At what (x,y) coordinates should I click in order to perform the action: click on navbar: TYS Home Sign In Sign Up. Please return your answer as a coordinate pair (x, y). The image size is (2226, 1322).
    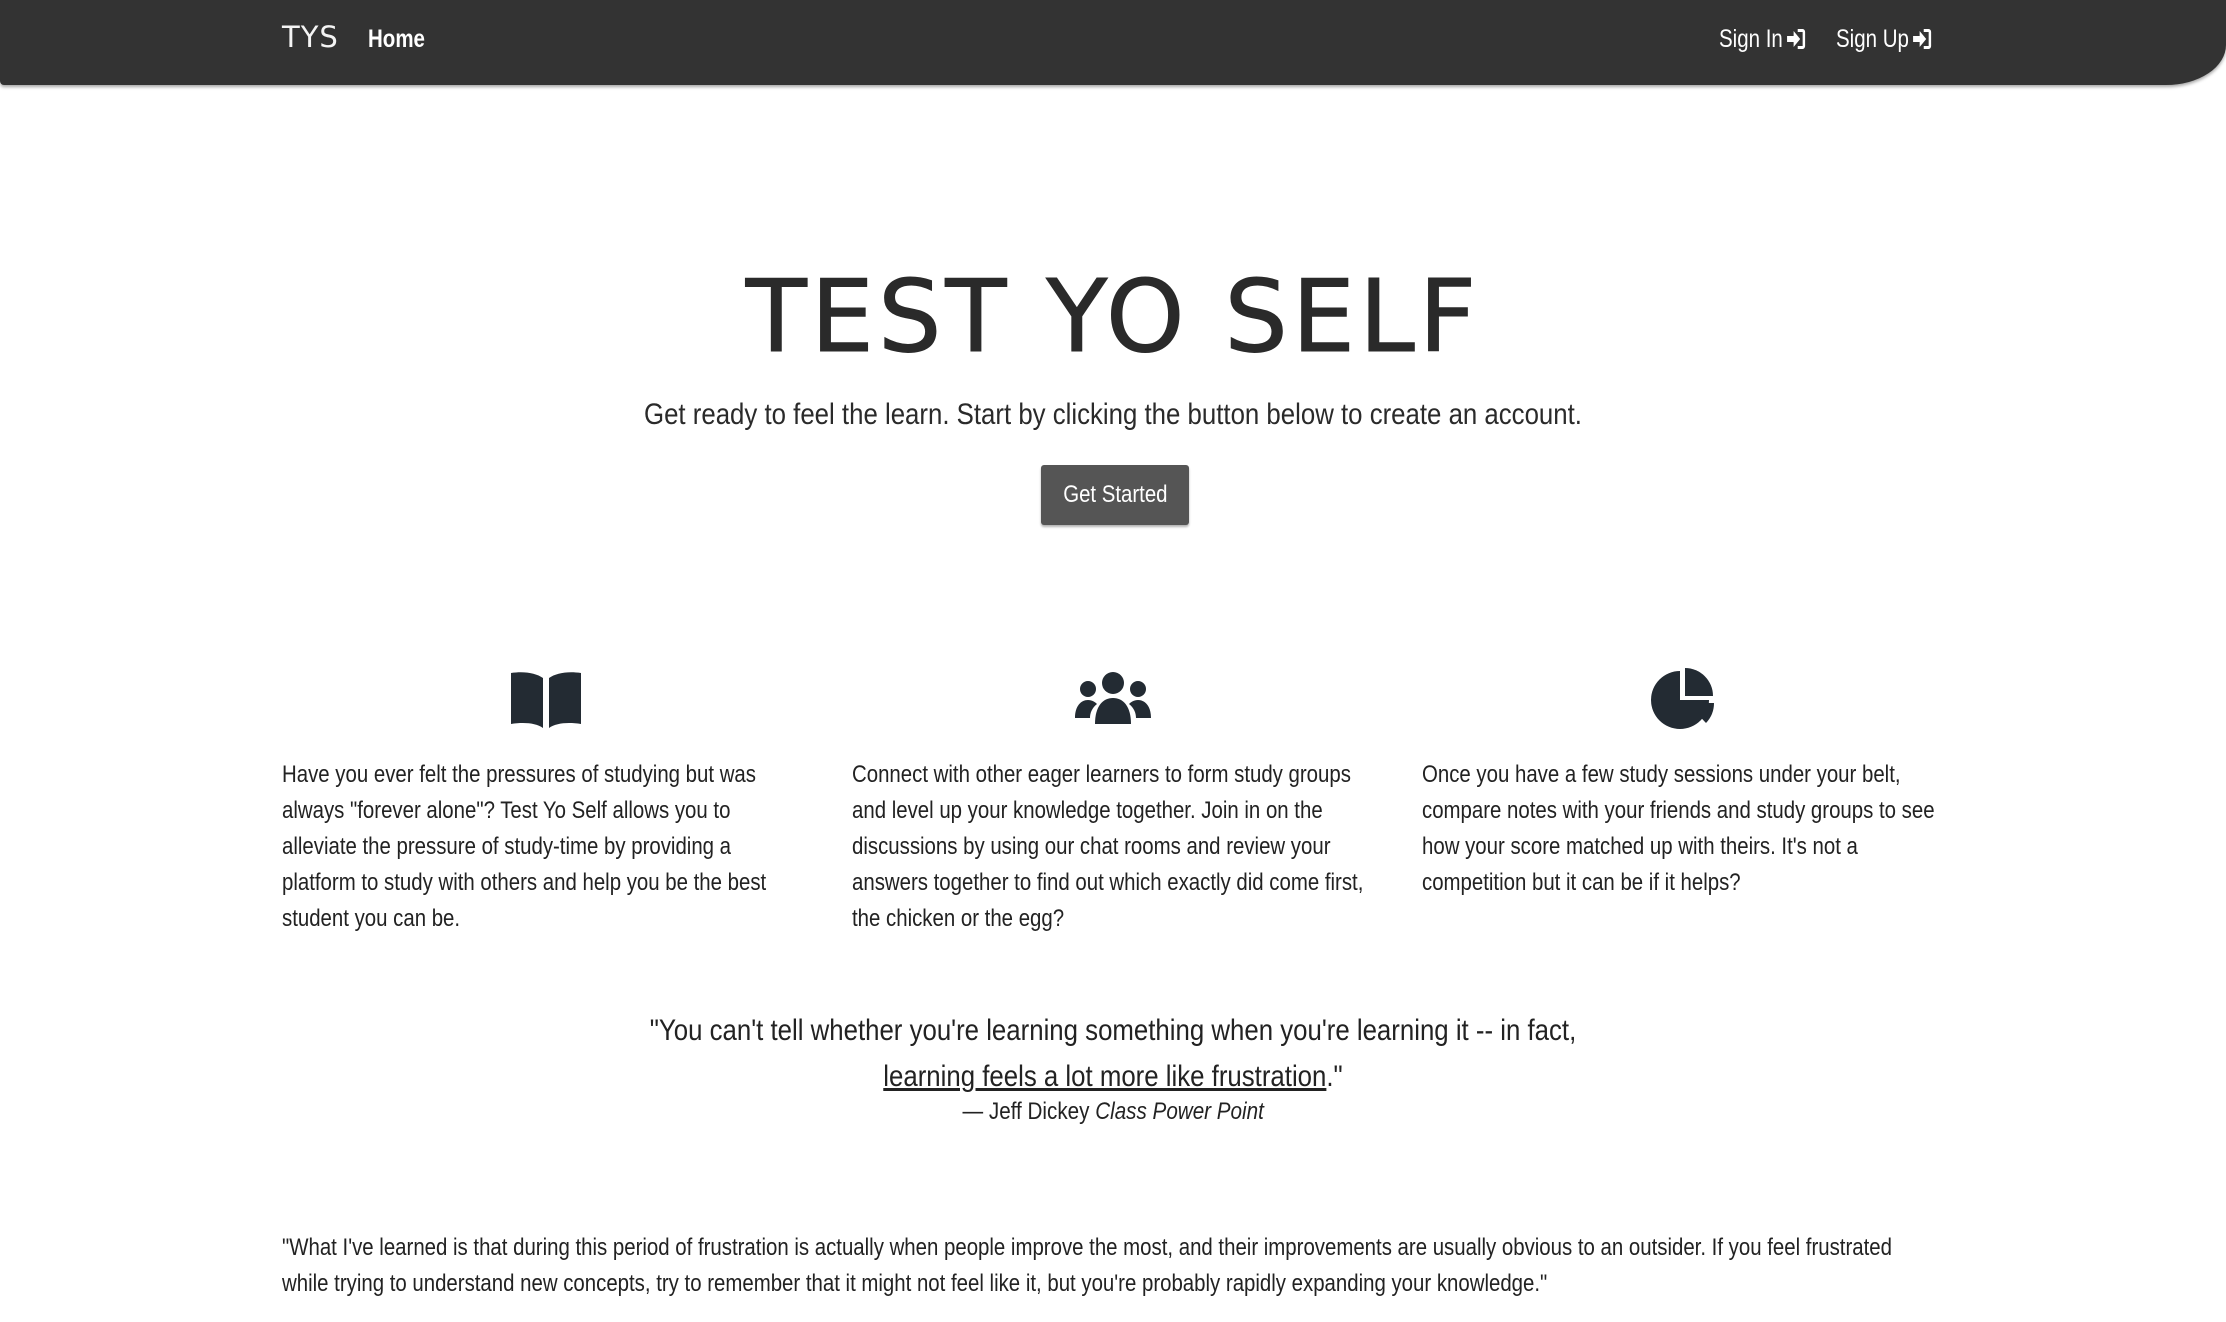
    Looking at the image, I should click on (1113, 42).